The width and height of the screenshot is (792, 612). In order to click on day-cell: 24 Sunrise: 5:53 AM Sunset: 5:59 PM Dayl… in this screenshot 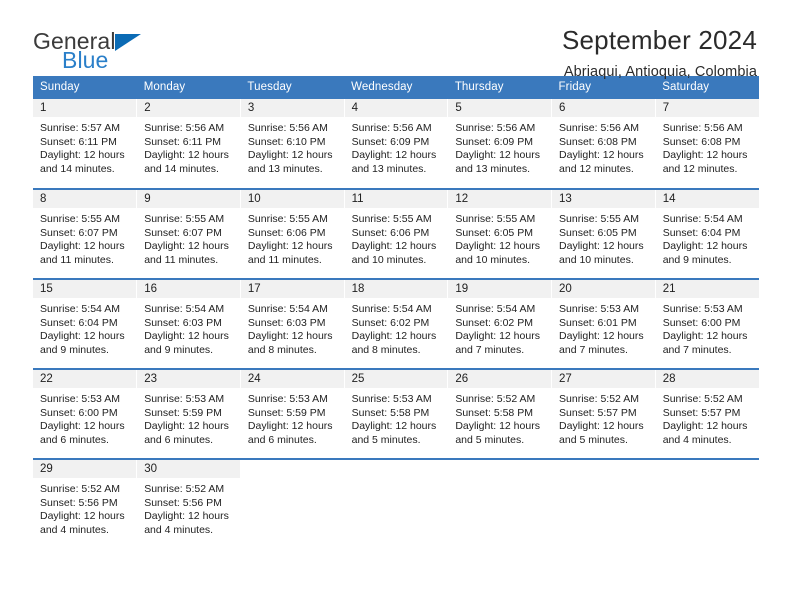, I will do `click(292, 413)`.